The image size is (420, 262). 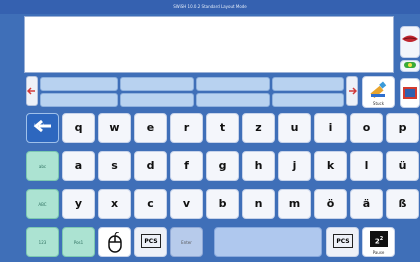 What do you see at coordinates (402, 128) in the screenshot?
I see `key-p: p` at bounding box center [402, 128].